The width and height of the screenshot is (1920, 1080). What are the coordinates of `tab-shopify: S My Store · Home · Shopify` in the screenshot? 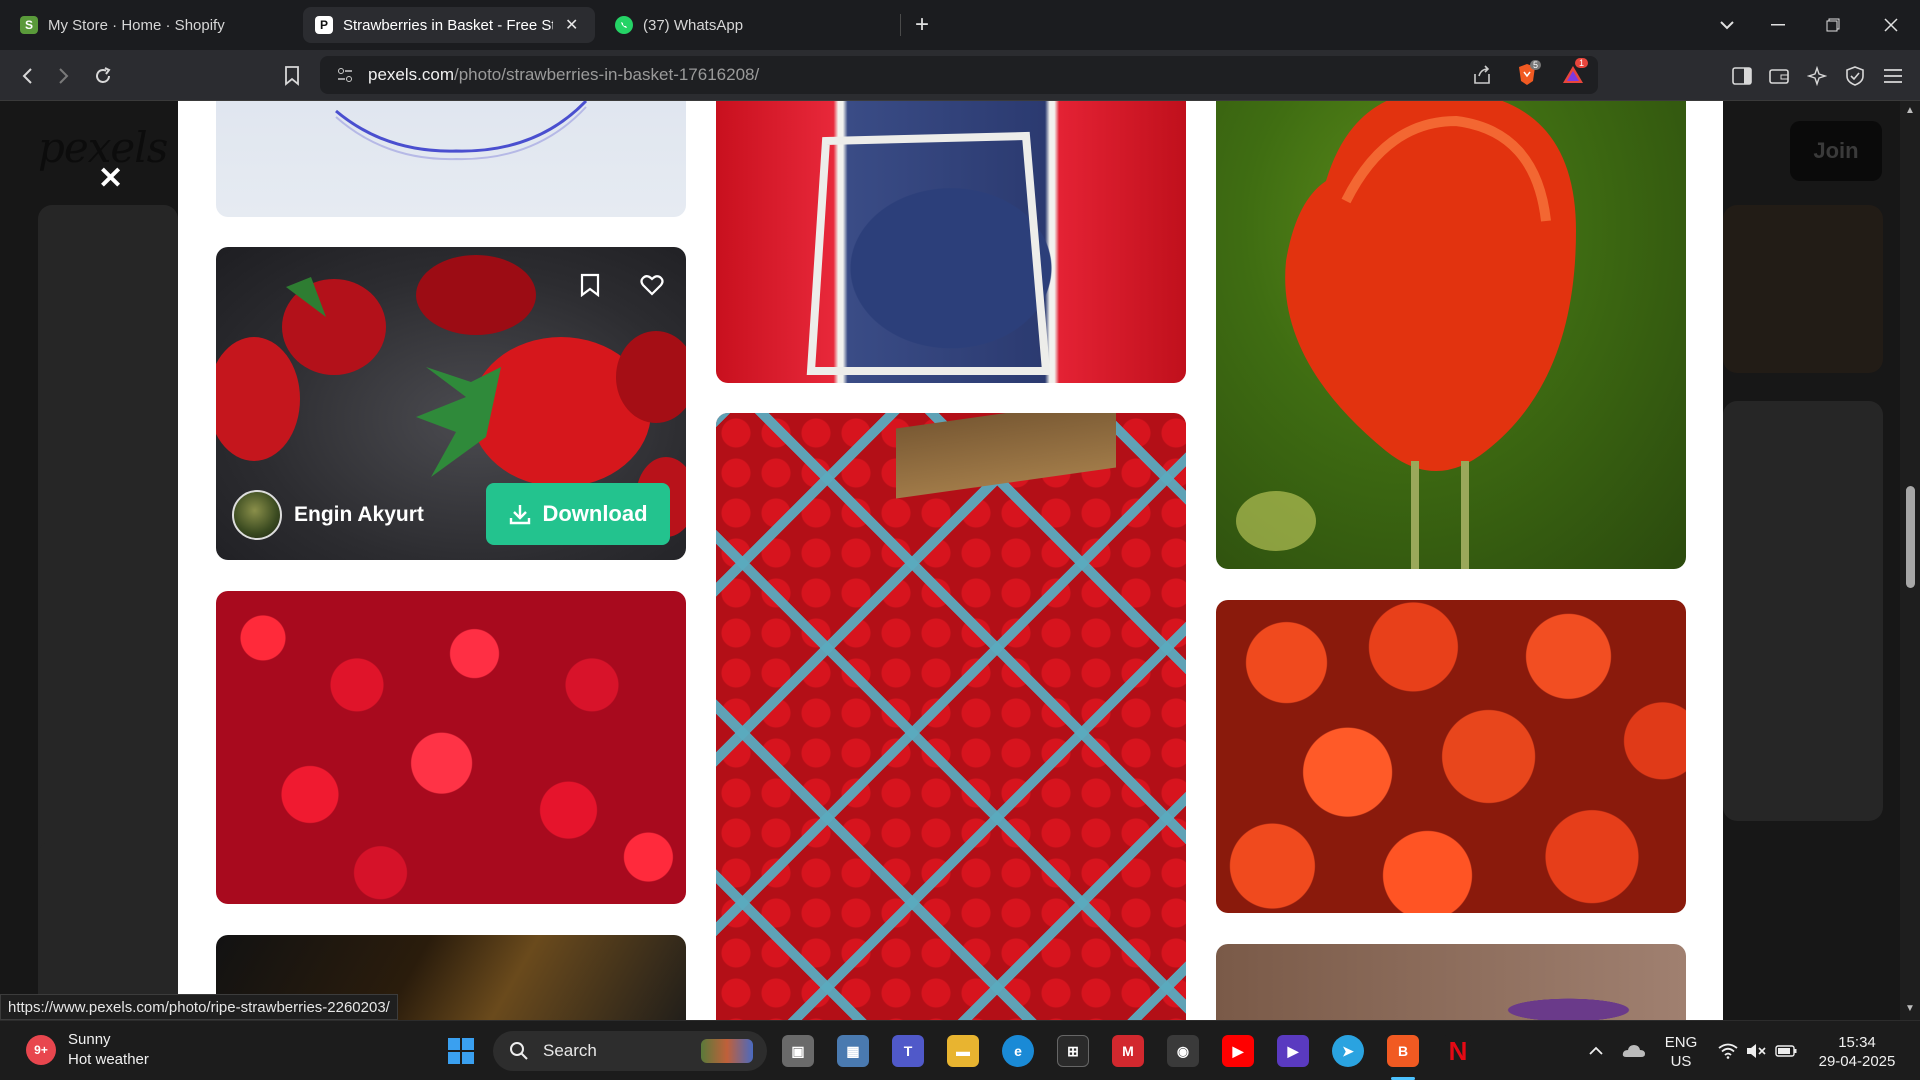 It's located at (153, 25).